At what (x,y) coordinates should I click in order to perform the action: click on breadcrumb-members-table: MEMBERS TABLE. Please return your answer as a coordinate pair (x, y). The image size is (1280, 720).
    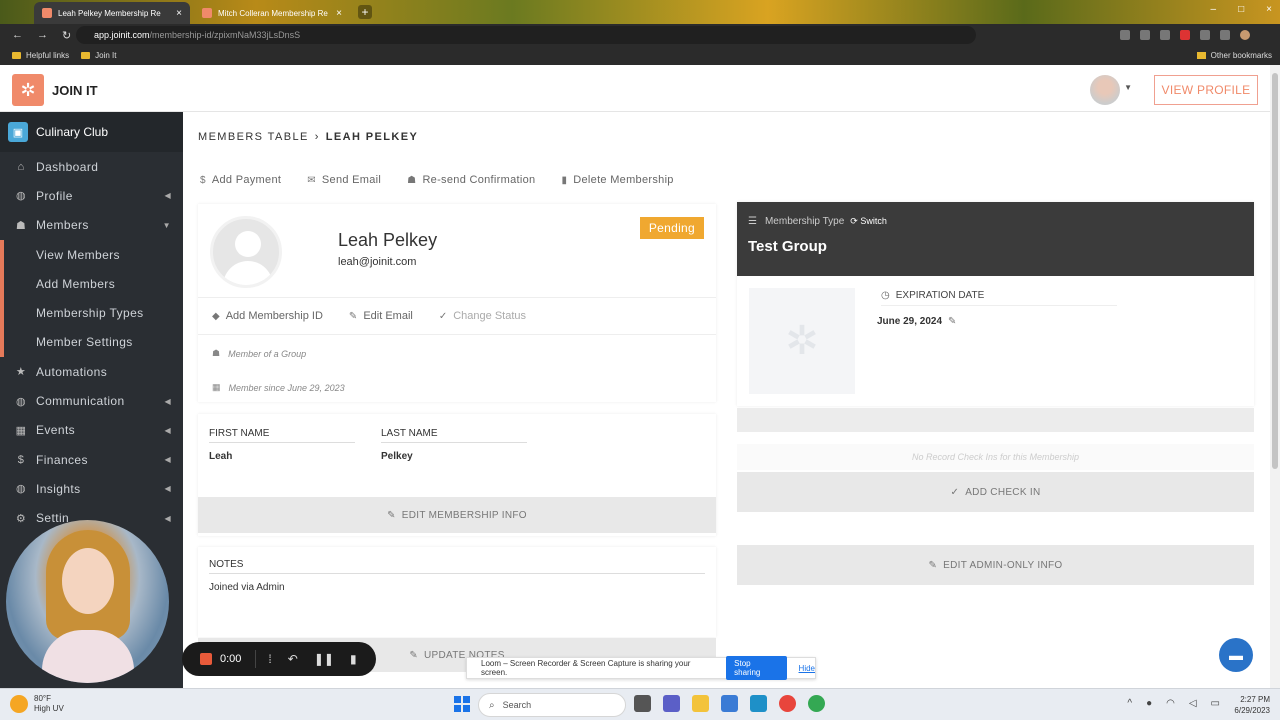
    Looking at the image, I should click on (253, 137).